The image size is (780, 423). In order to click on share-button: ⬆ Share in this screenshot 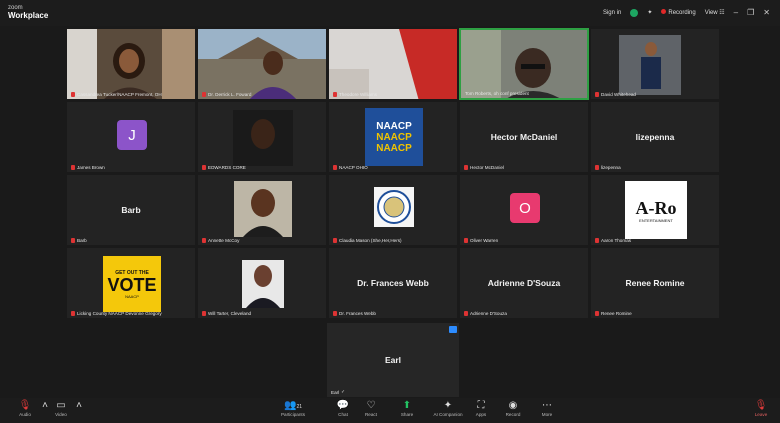, I will do `click(407, 408)`.